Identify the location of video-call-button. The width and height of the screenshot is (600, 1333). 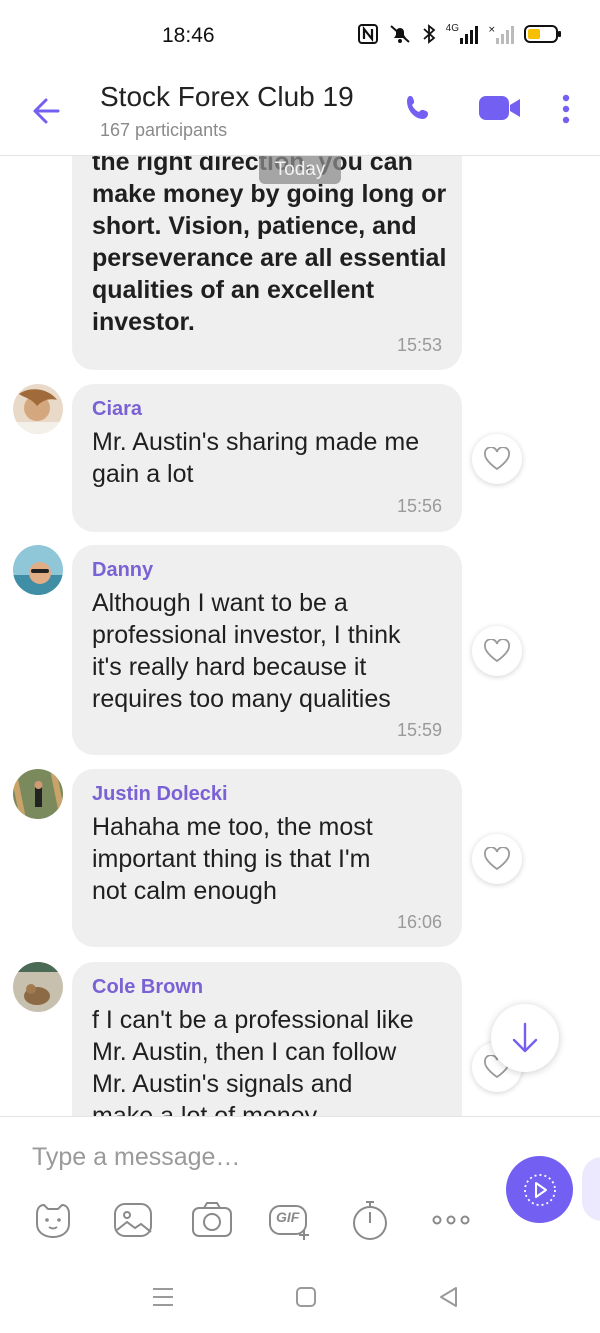
(500, 110).